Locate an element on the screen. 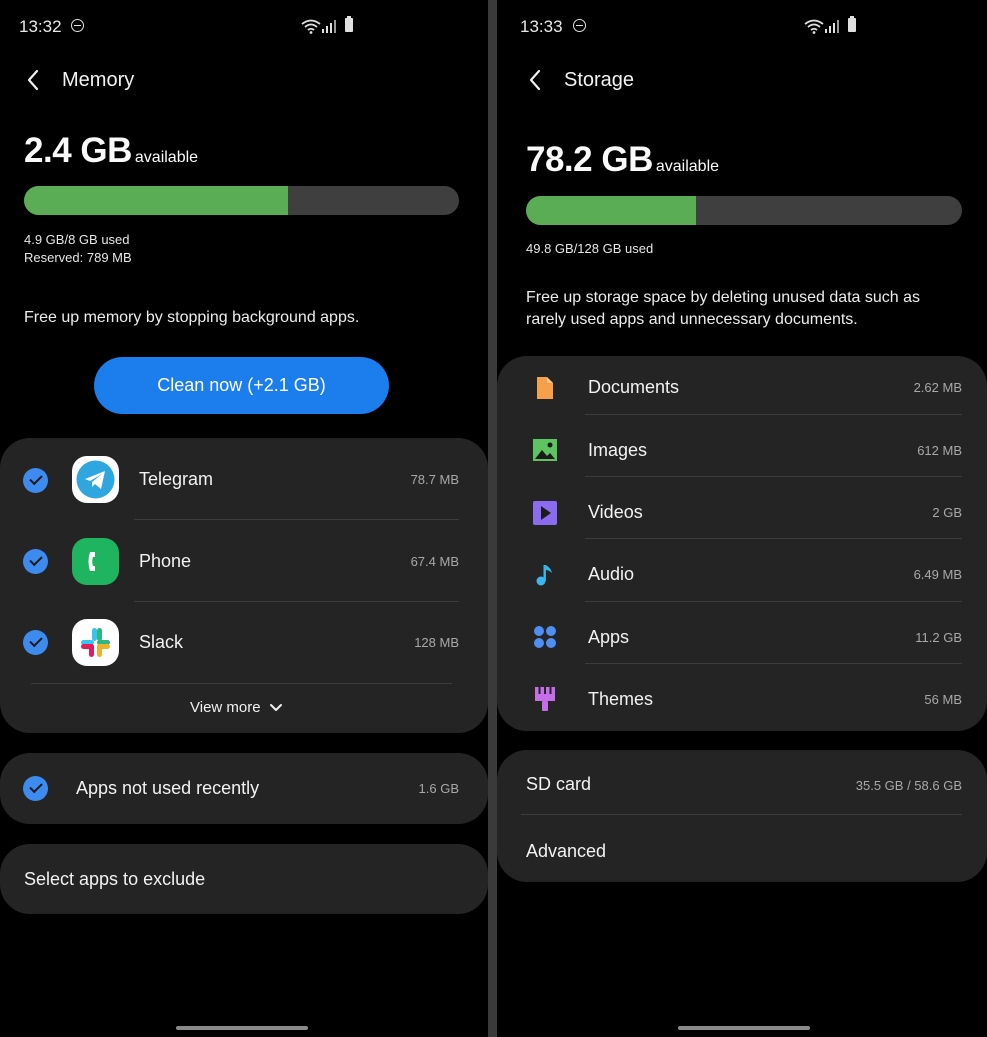 This screenshot has height=1037, width=987. category-label: Videos is located at coordinates (615, 512).